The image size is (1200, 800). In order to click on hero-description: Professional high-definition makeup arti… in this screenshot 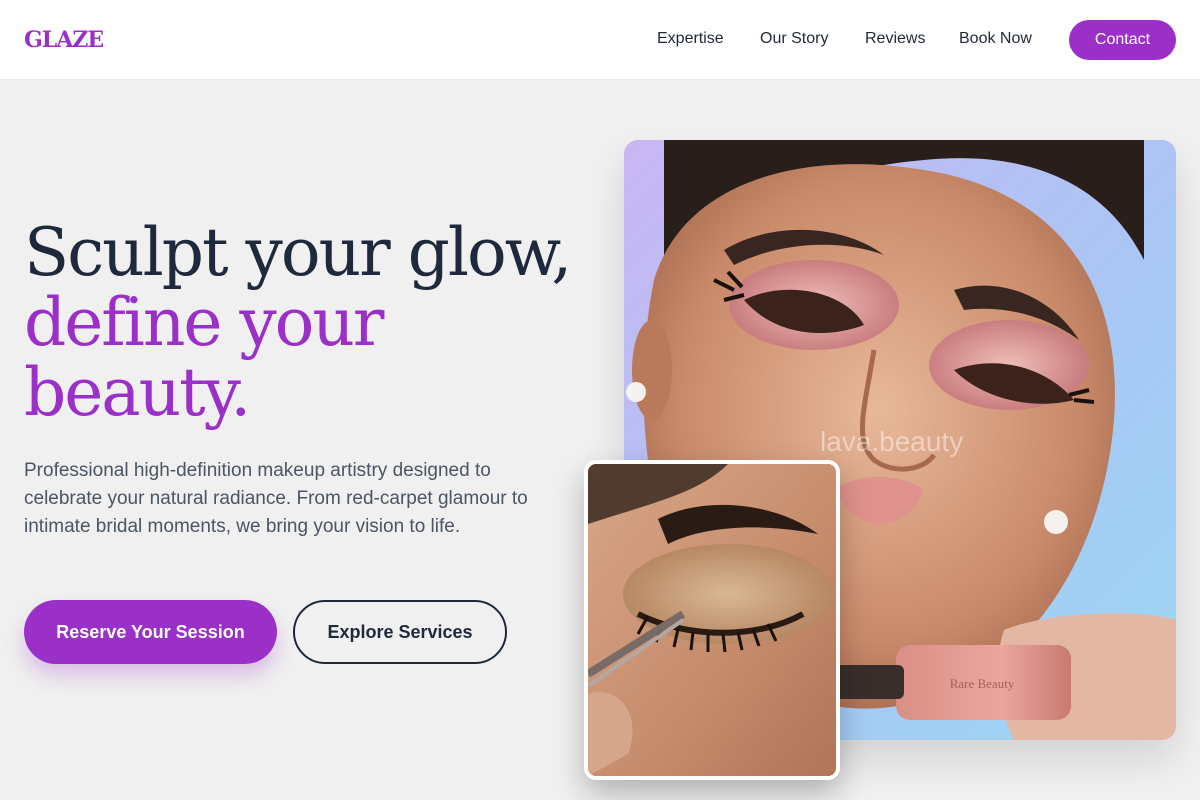, I will do `click(276, 498)`.